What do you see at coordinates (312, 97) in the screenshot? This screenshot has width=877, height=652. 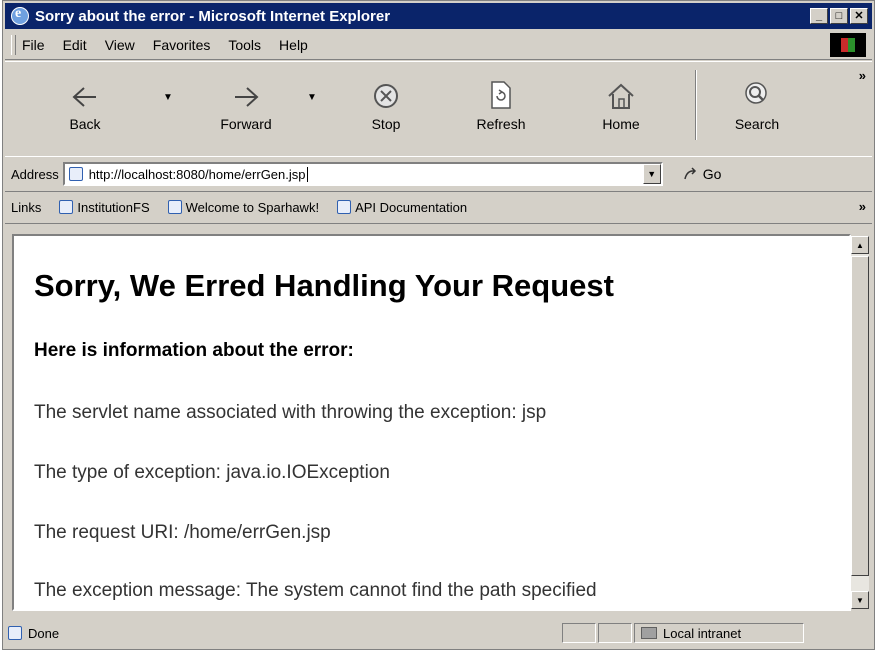 I see `forward-dropdown-icon: ▼` at bounding box center [312, 97].